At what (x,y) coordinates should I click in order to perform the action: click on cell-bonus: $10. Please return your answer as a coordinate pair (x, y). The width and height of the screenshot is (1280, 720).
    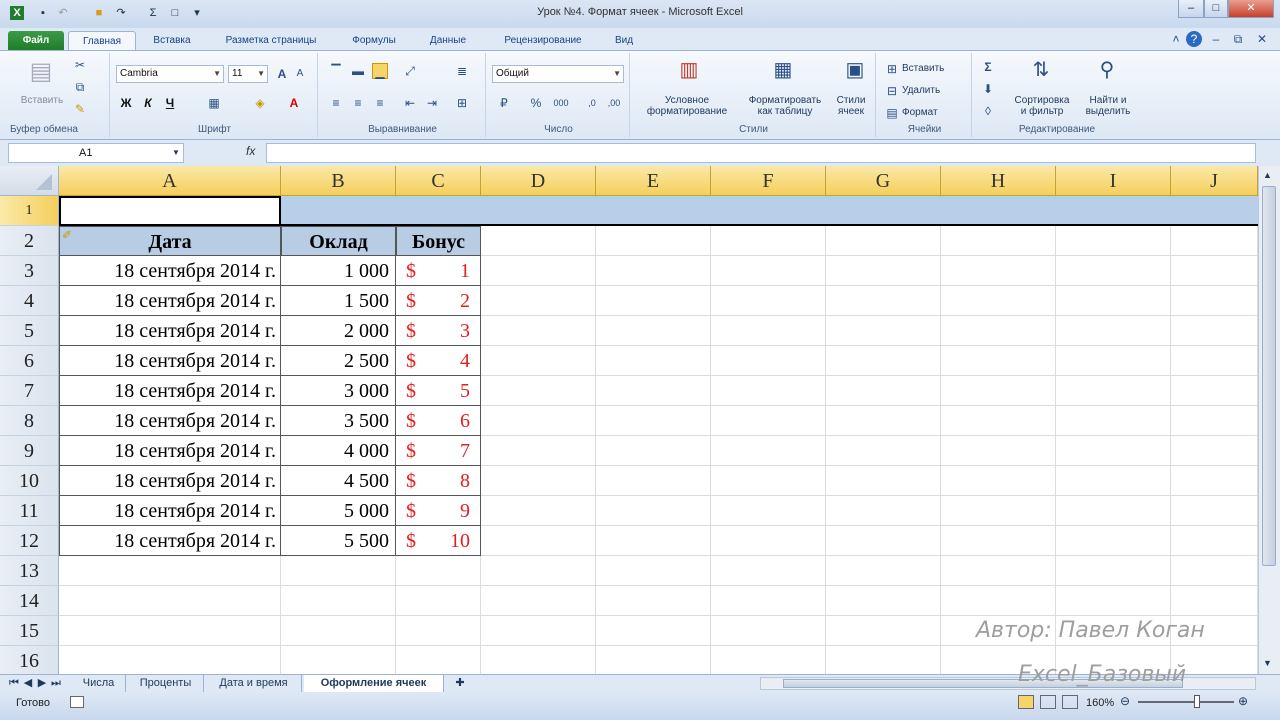
    Looking at the image, I should click on (438, 541).